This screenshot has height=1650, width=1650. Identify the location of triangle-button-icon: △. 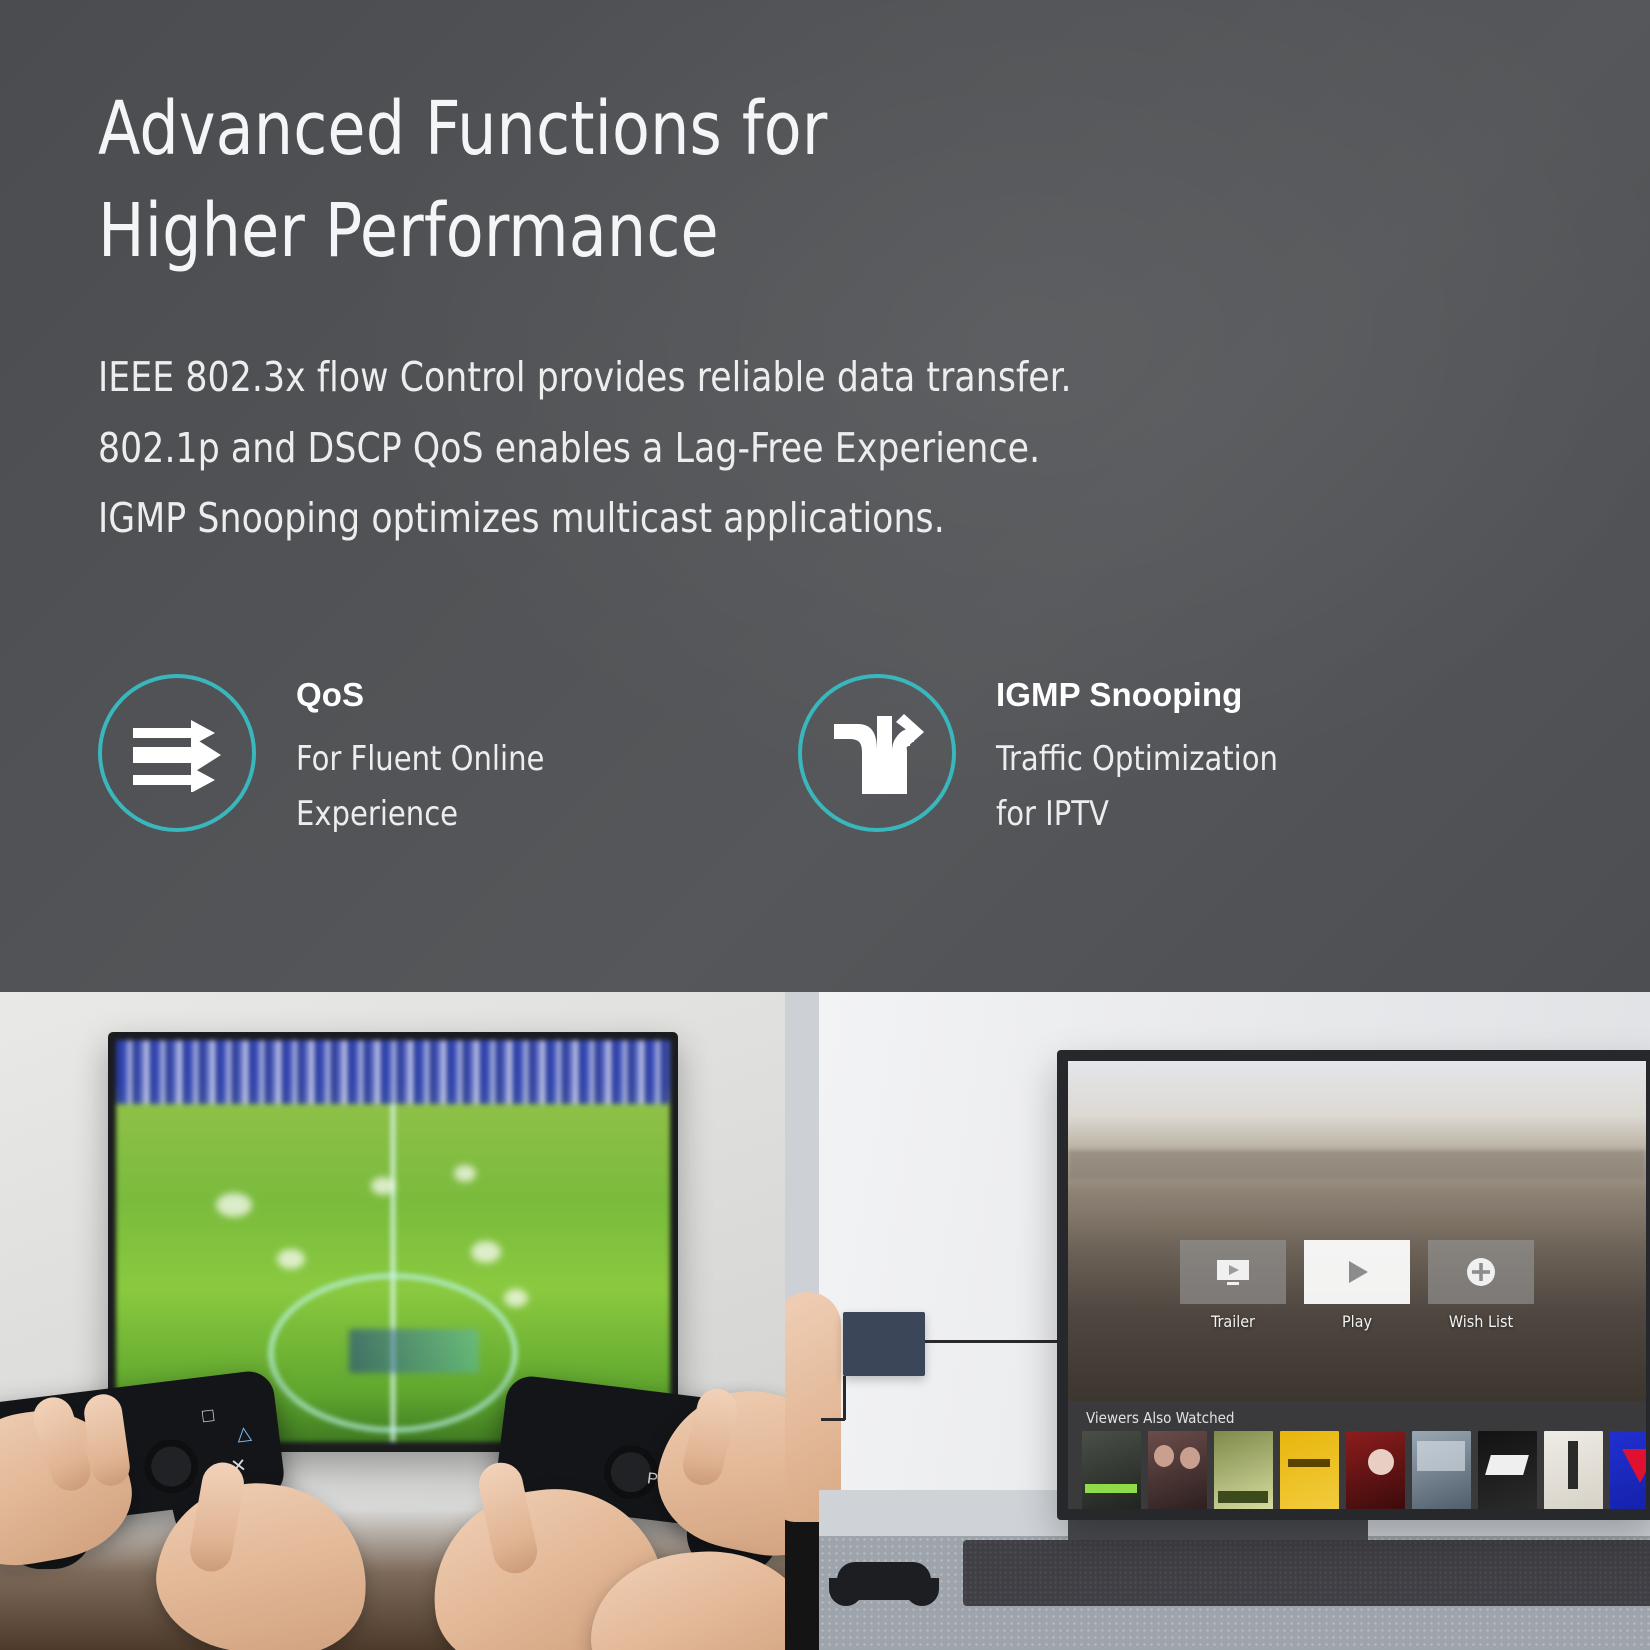
(244, 1434).